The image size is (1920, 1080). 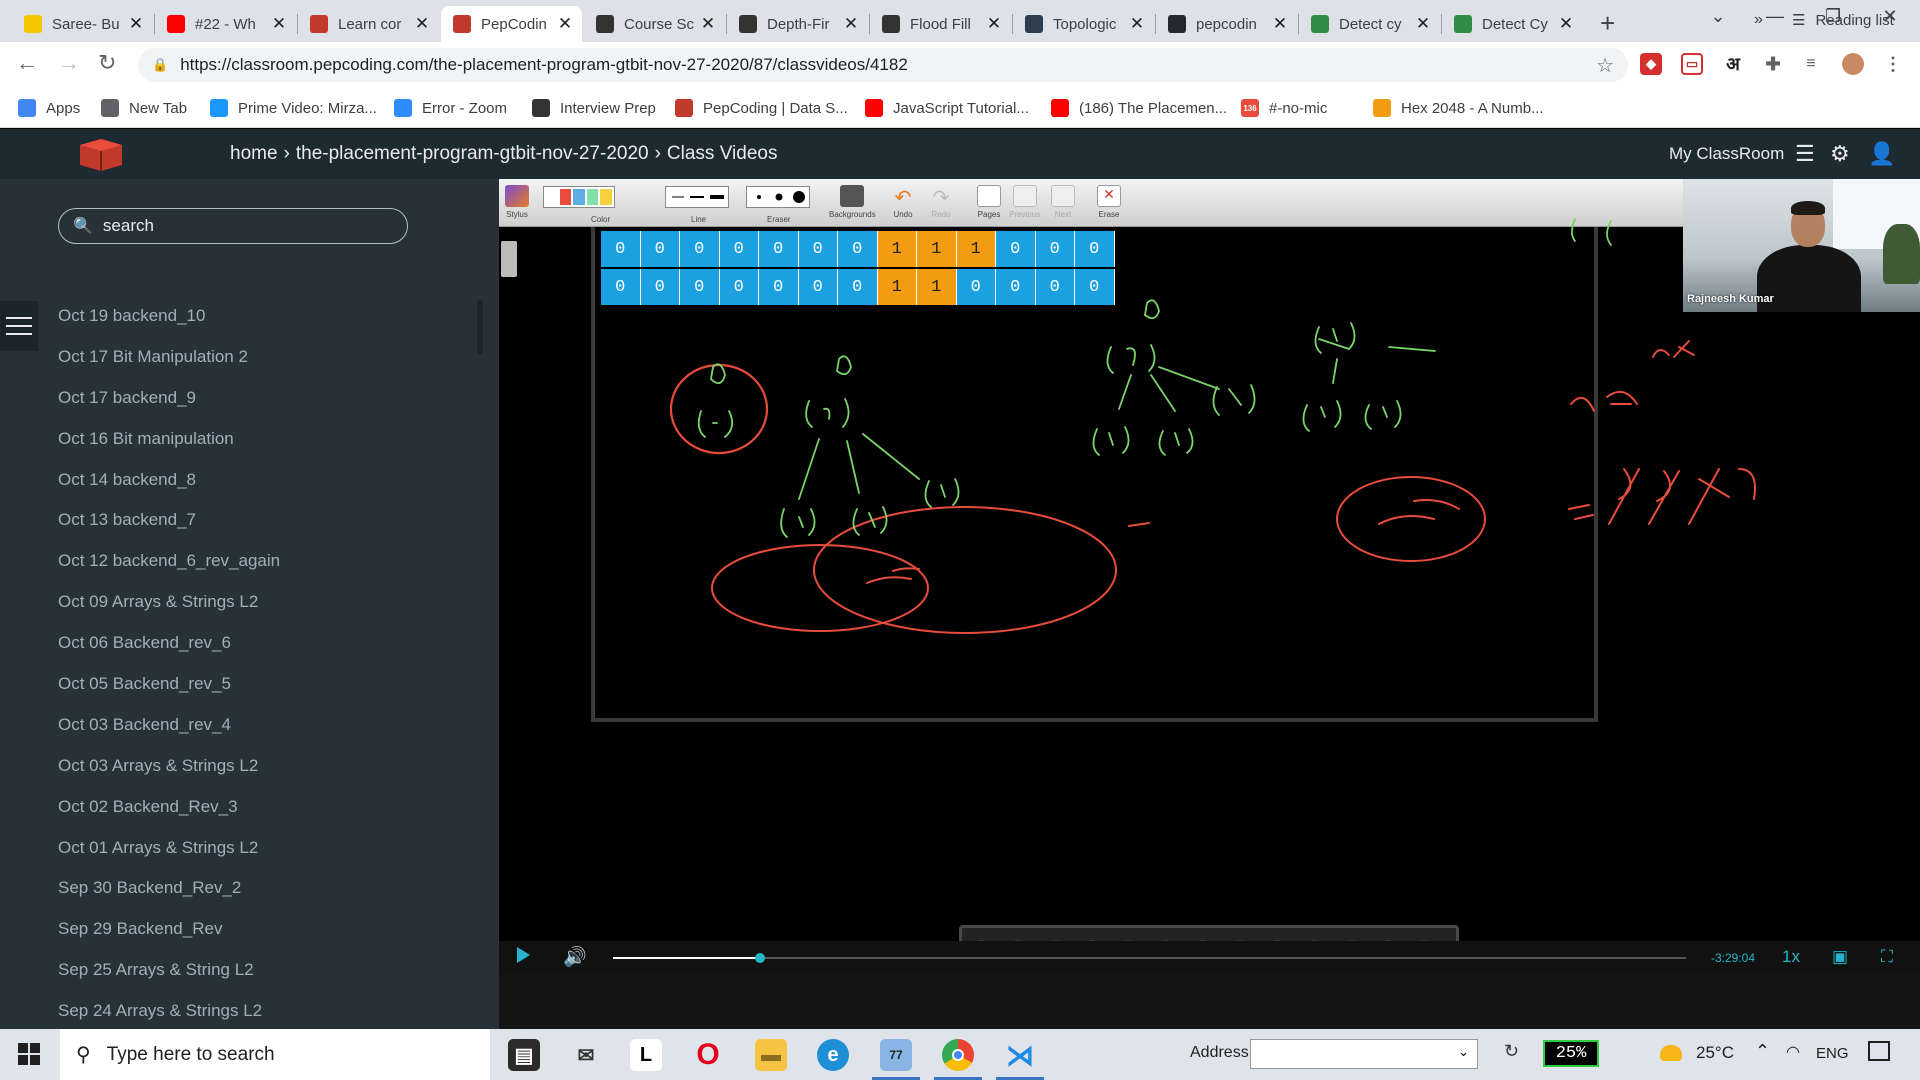 What do you see at coordinates (247, 226) in the screenshot?
I see `search-input` at bounding box center [247, 226].